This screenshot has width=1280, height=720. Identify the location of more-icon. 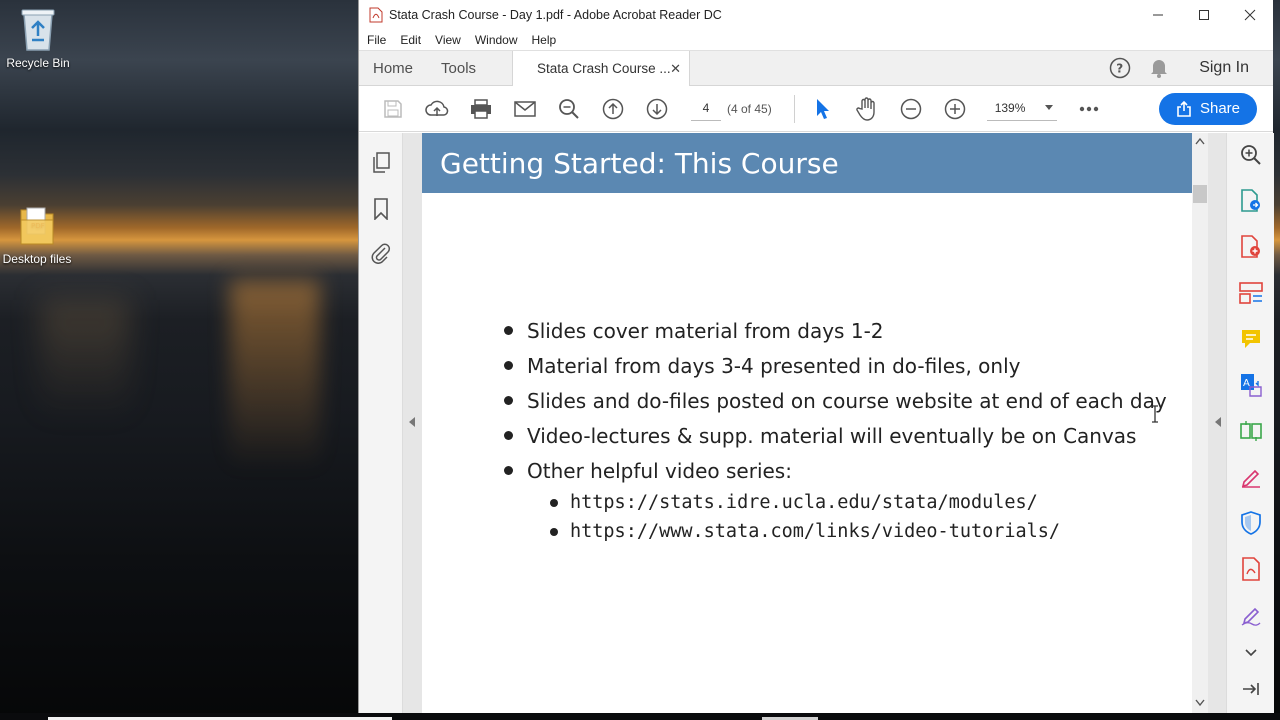
(1088, 108).